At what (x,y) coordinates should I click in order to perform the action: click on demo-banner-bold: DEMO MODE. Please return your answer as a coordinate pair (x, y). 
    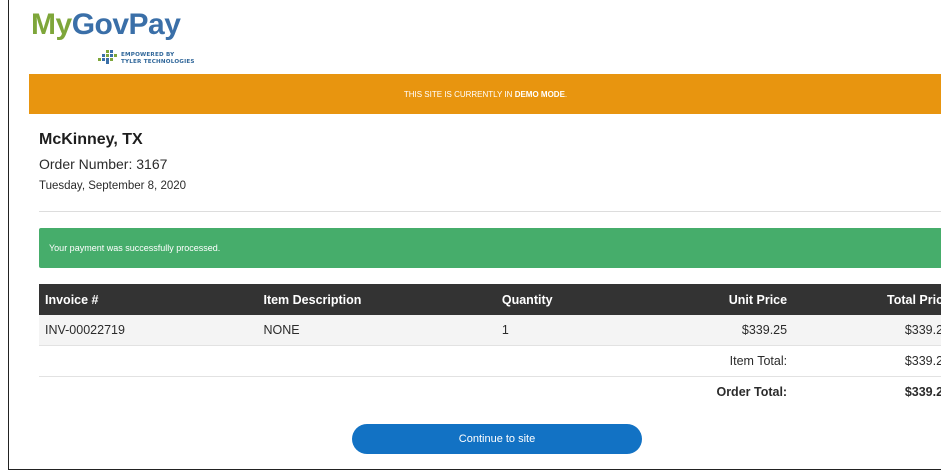
    Looking at the image, I should click on (539, 94).